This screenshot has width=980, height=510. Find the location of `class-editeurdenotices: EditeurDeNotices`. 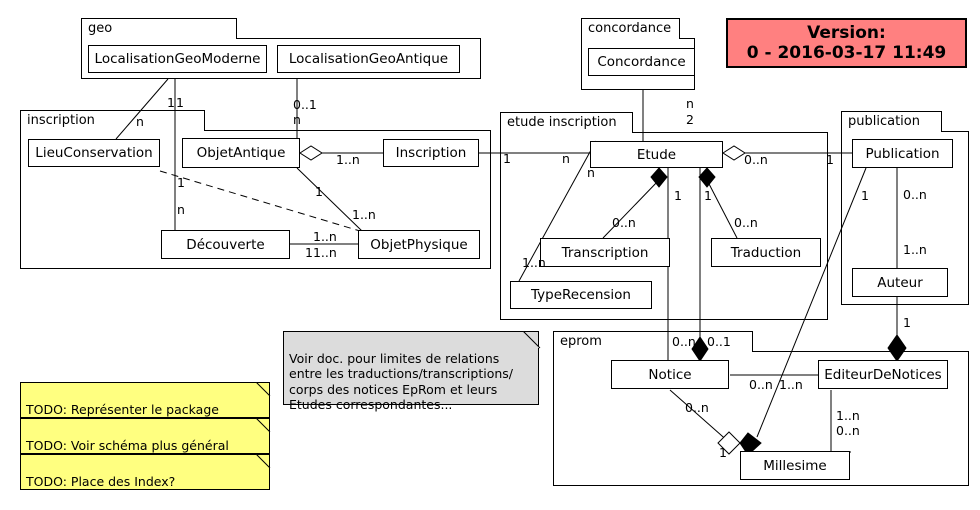

class-editeurdenotices: EditeurDeNotices is located at coordinates (883, 374).